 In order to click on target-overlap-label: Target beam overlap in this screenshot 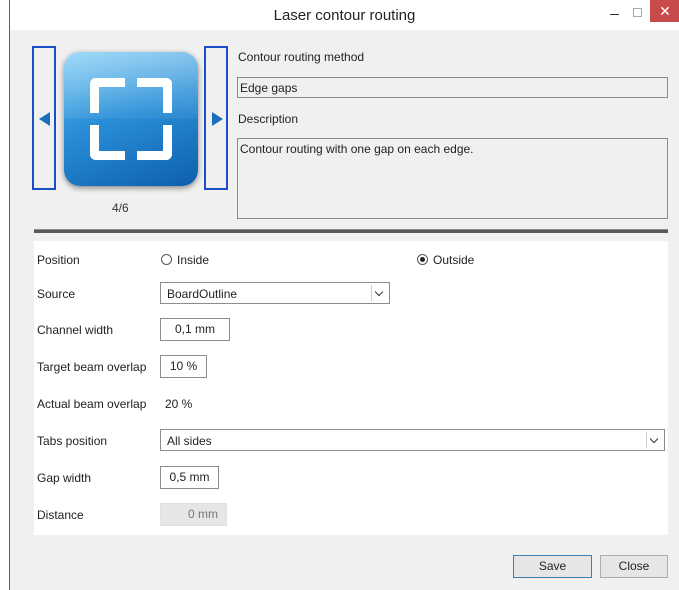, I will do `click(92, 367)`.